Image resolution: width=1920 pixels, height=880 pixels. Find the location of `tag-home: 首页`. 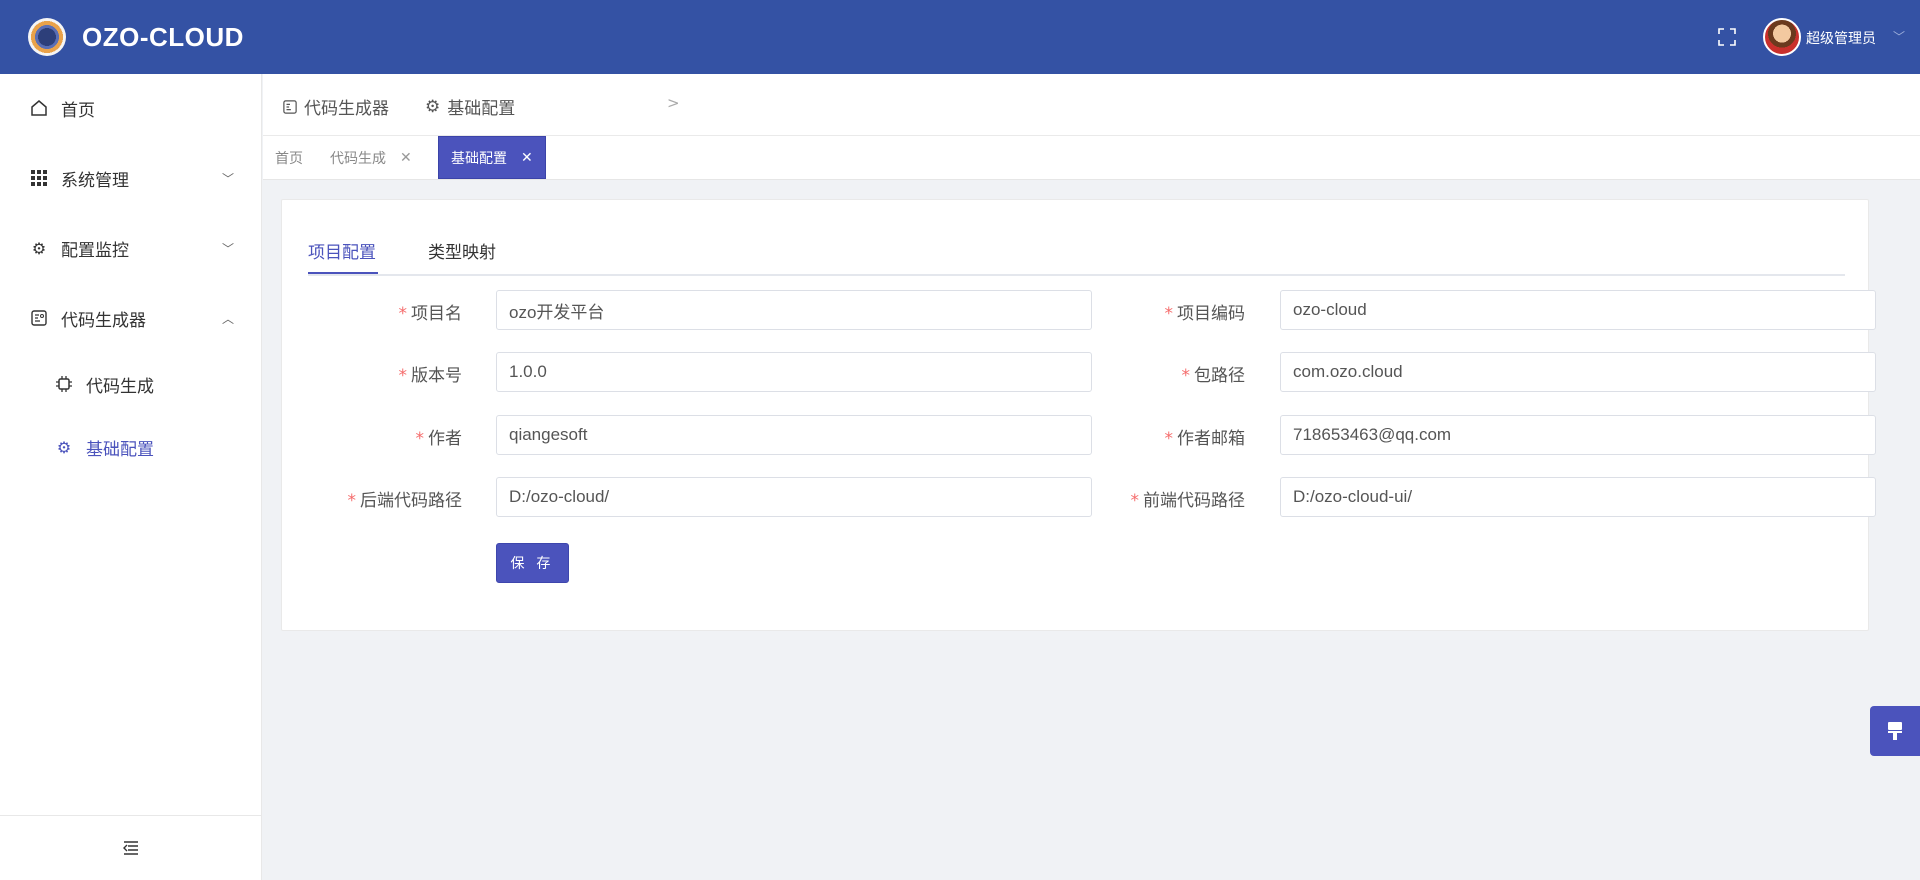

tag-home: 首页 is located at coordinates (289, 157).